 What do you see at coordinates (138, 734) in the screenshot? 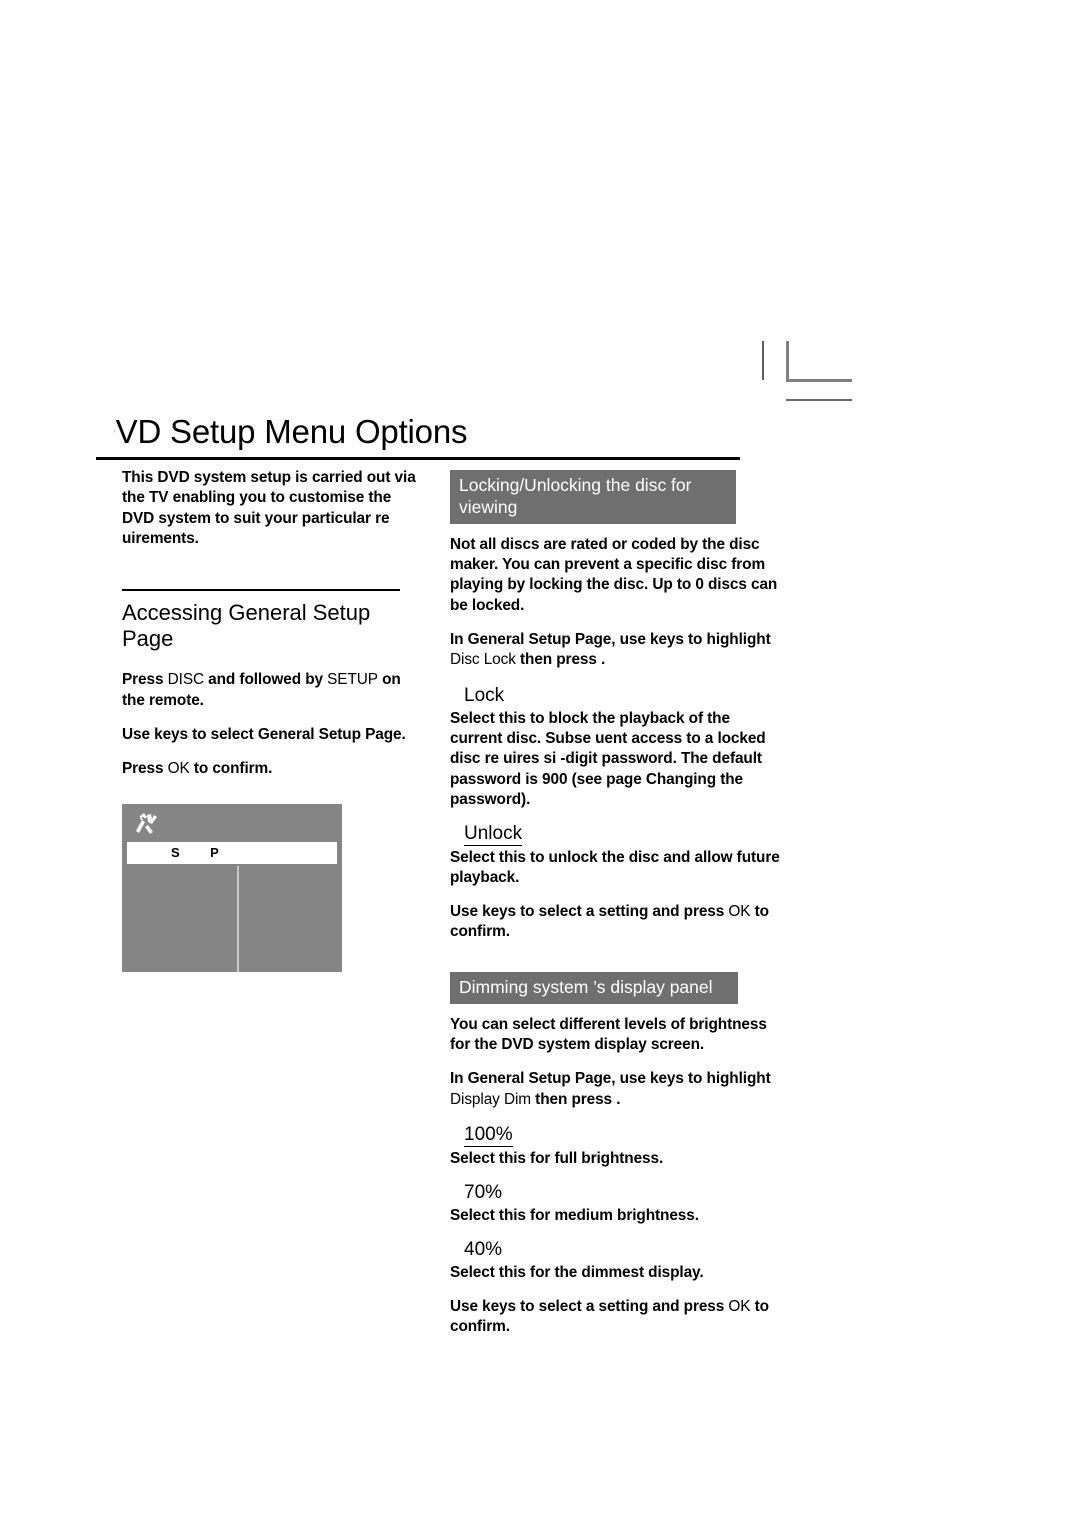
I see `step-select-page-run-0: Use` at bounding box center [138, 734].